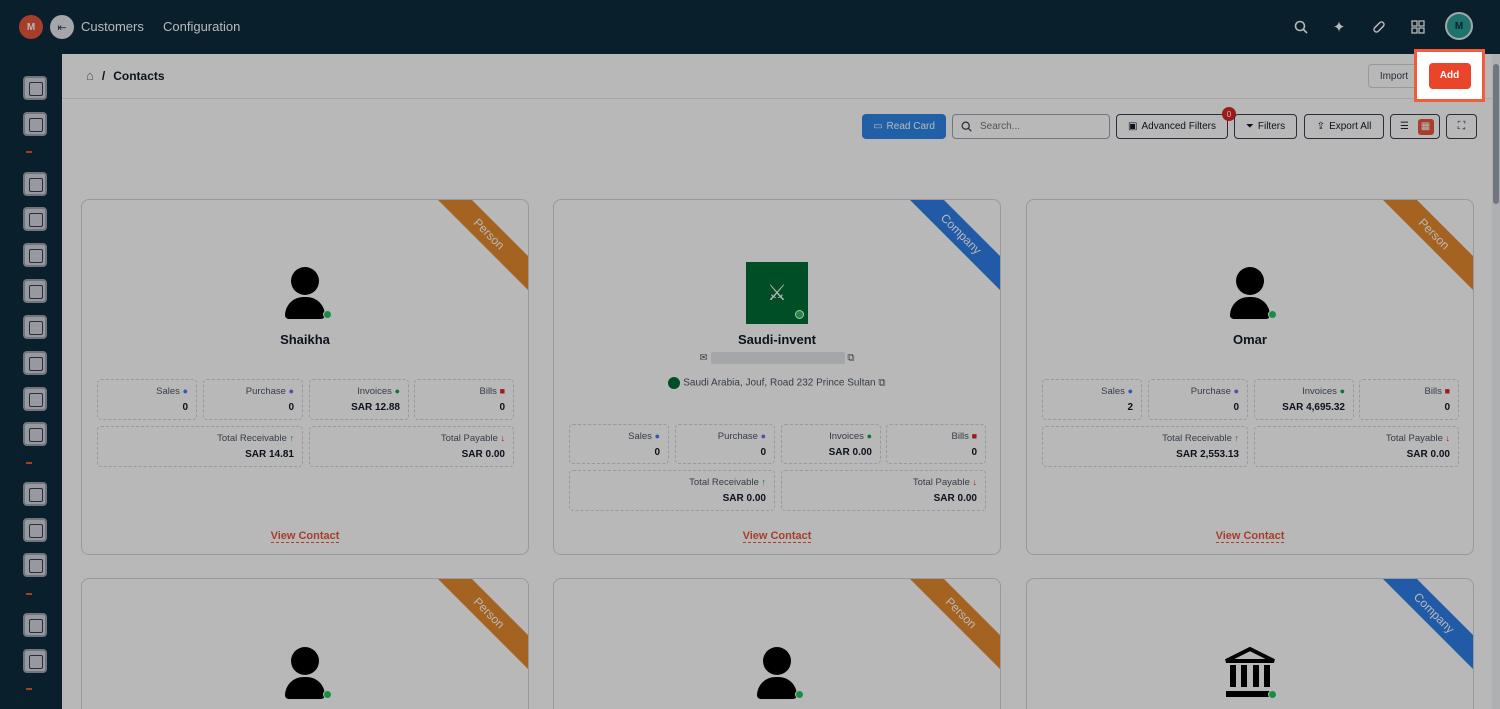  What do you see at coordinates (1459, 26) in the screenshot?
I see `user-avatar: M` at bounding box center [1459, 26].